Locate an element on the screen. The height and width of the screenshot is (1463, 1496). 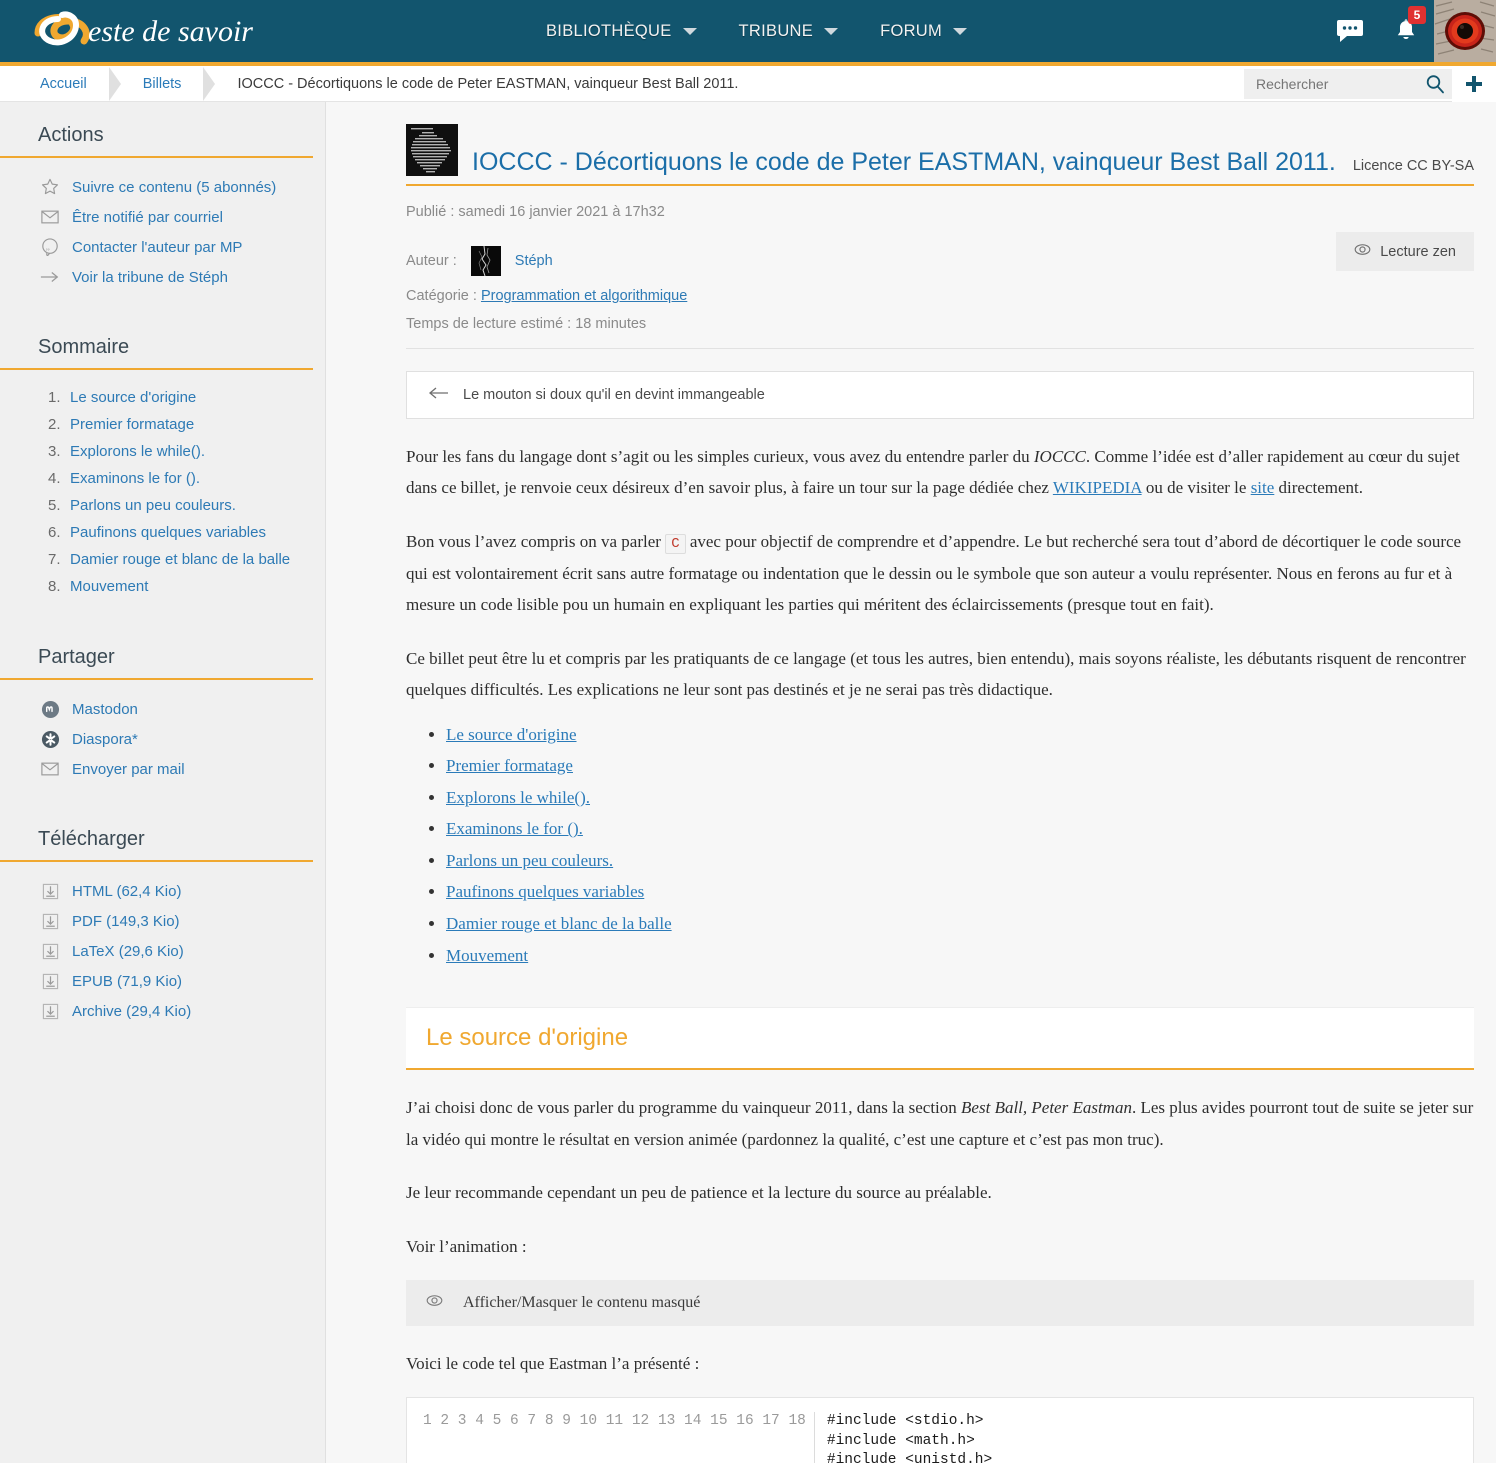
main-navigation: BIBLIOTHÈQUE TRIBUNE FORUM is located at coordinates (757, 31).